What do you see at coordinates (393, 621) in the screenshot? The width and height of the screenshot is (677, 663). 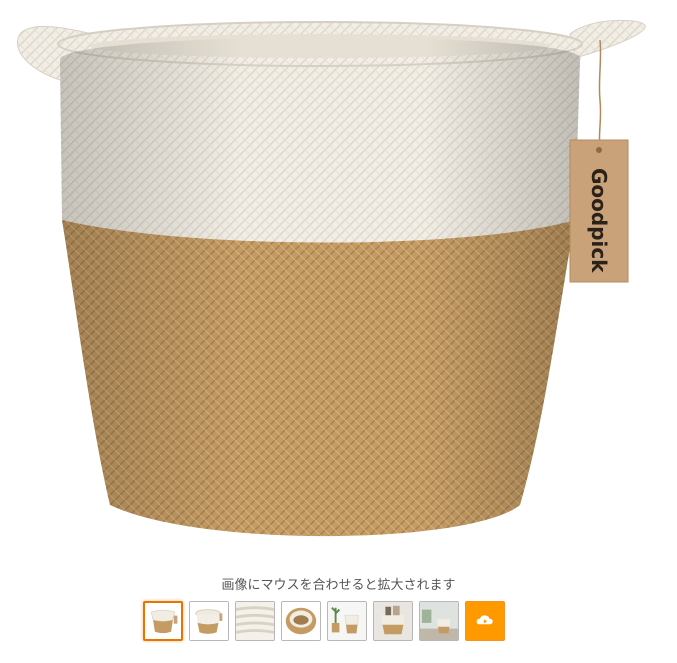 I see `thumbnail-basket-with-items` at bounding box center [393, 621].